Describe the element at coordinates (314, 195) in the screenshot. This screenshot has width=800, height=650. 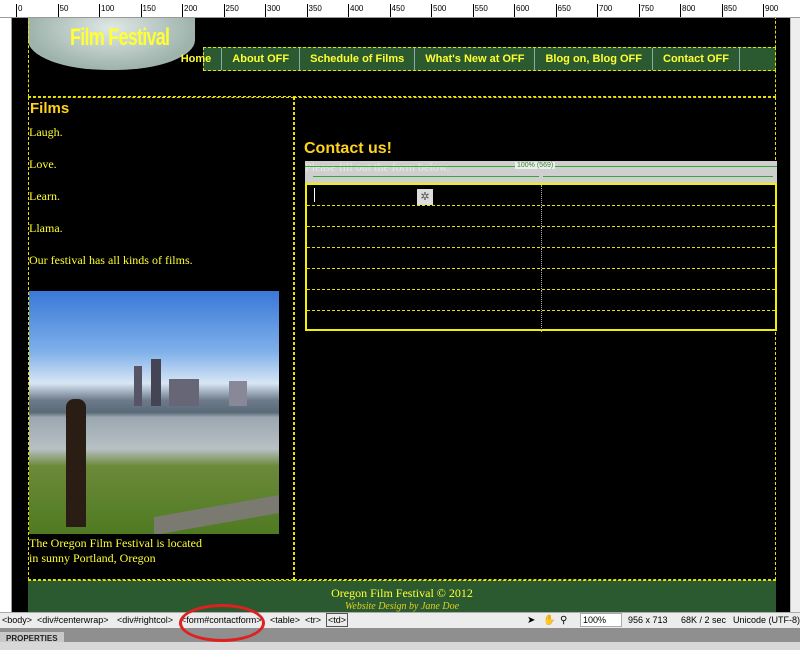
I see `text-cursor` at that location.